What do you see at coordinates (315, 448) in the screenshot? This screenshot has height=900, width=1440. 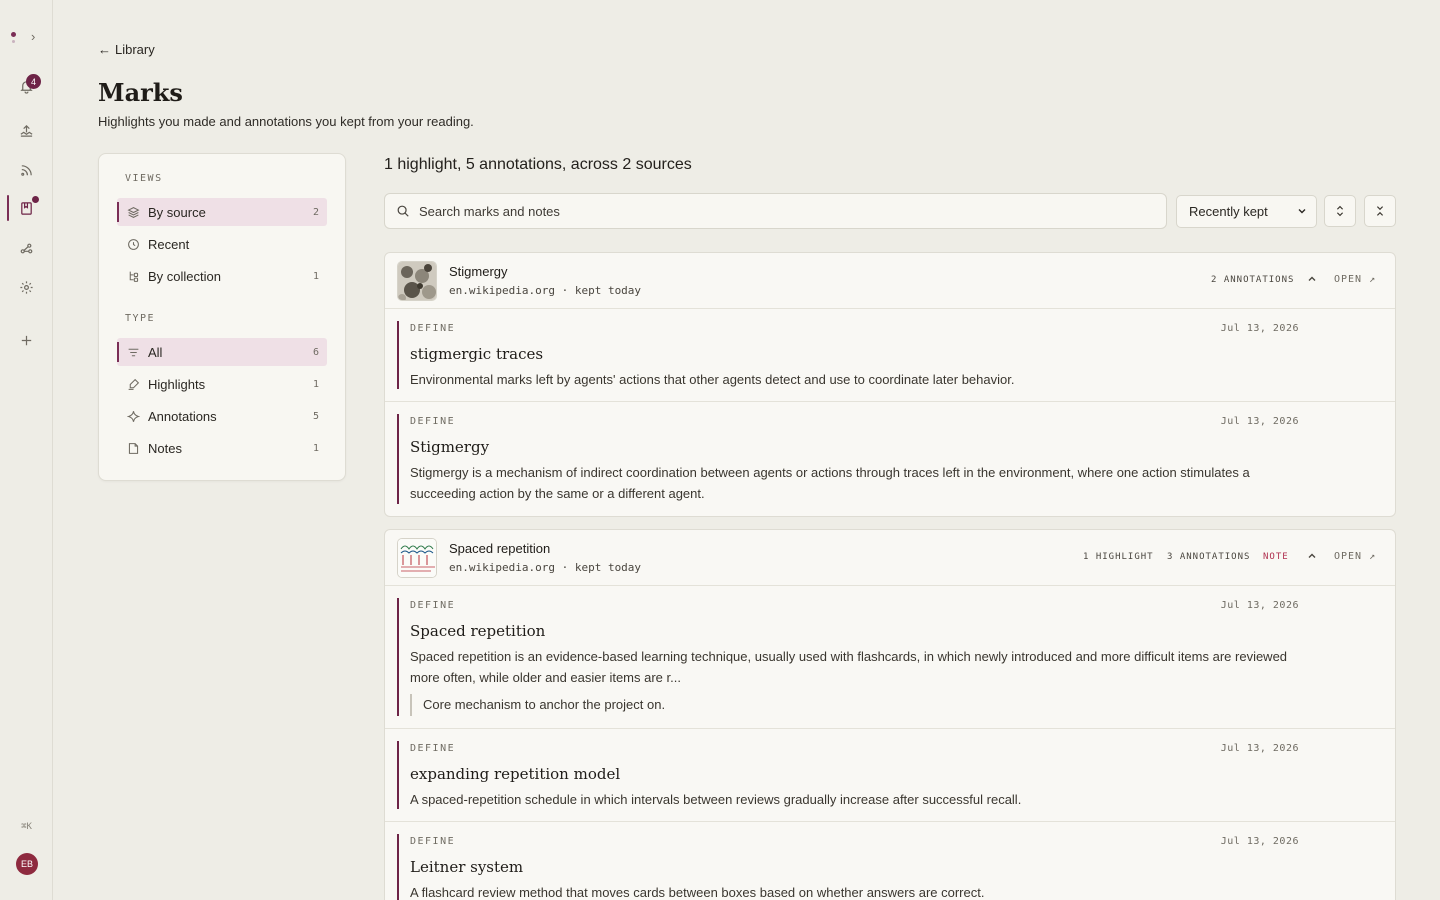 I see `type-count: 1` at bounding box center [315, 448].